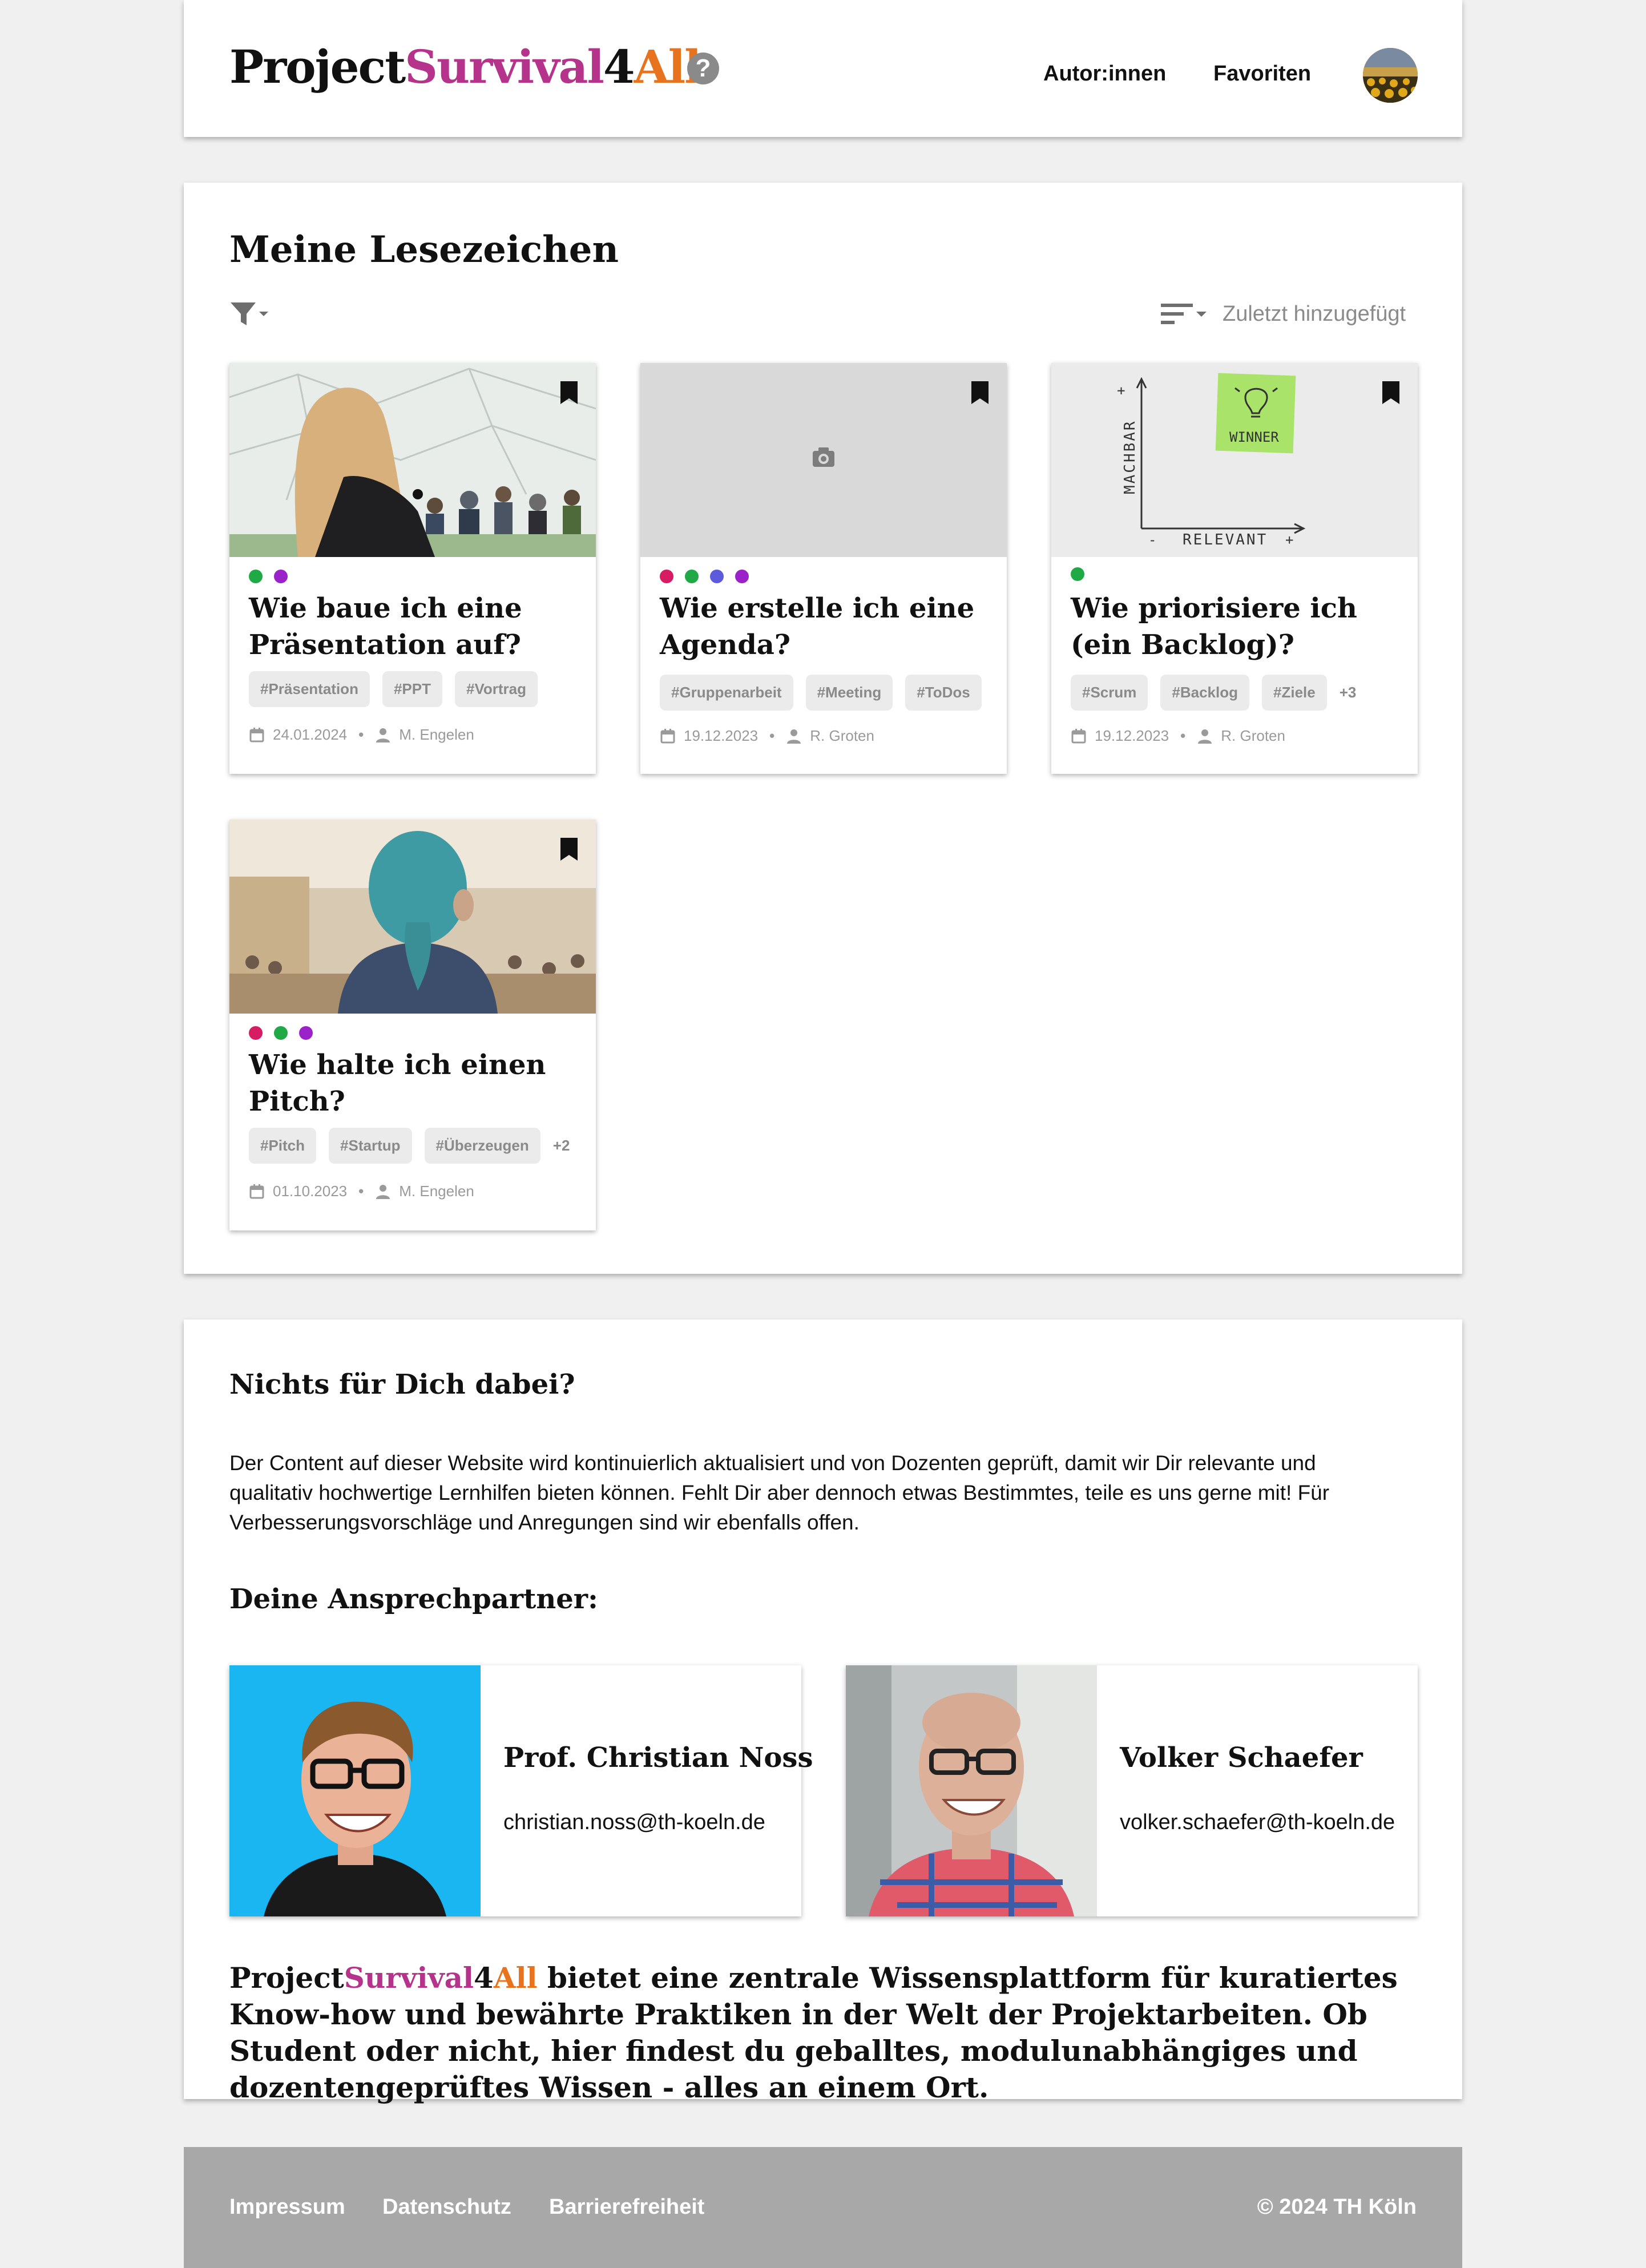  What do you see at coordinates (1130, 456) in the screenshot?
I see `sketch-y-label: MACHBAR` at bounding box center [1130, 456].